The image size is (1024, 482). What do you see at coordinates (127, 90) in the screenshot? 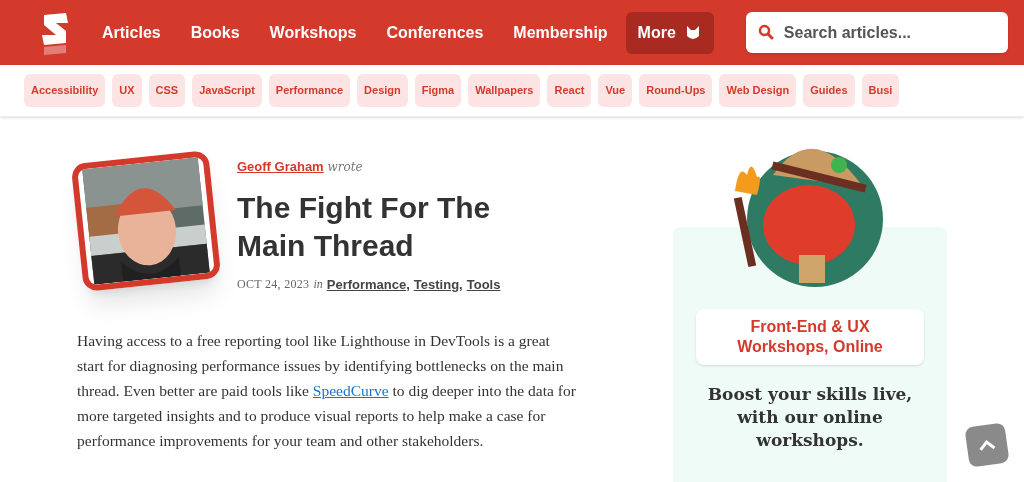
I see `tag-link: UX` at bounding box center [127, 90].